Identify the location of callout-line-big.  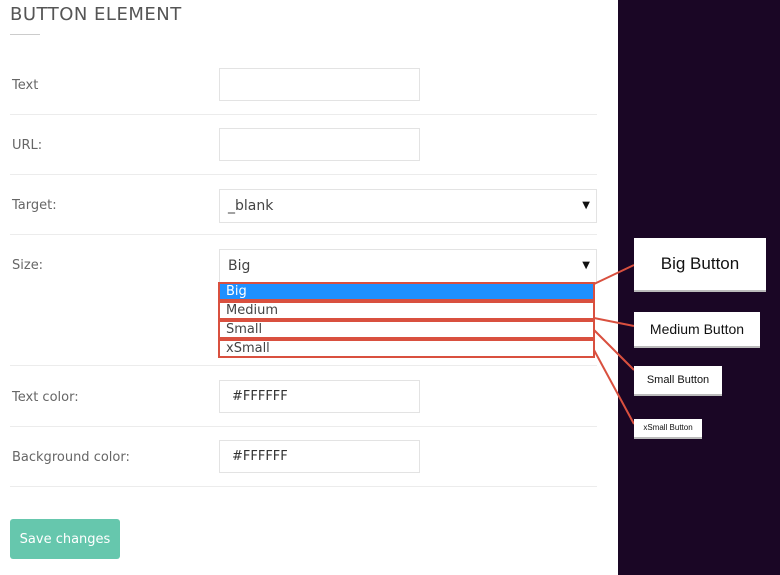
(614, 274).